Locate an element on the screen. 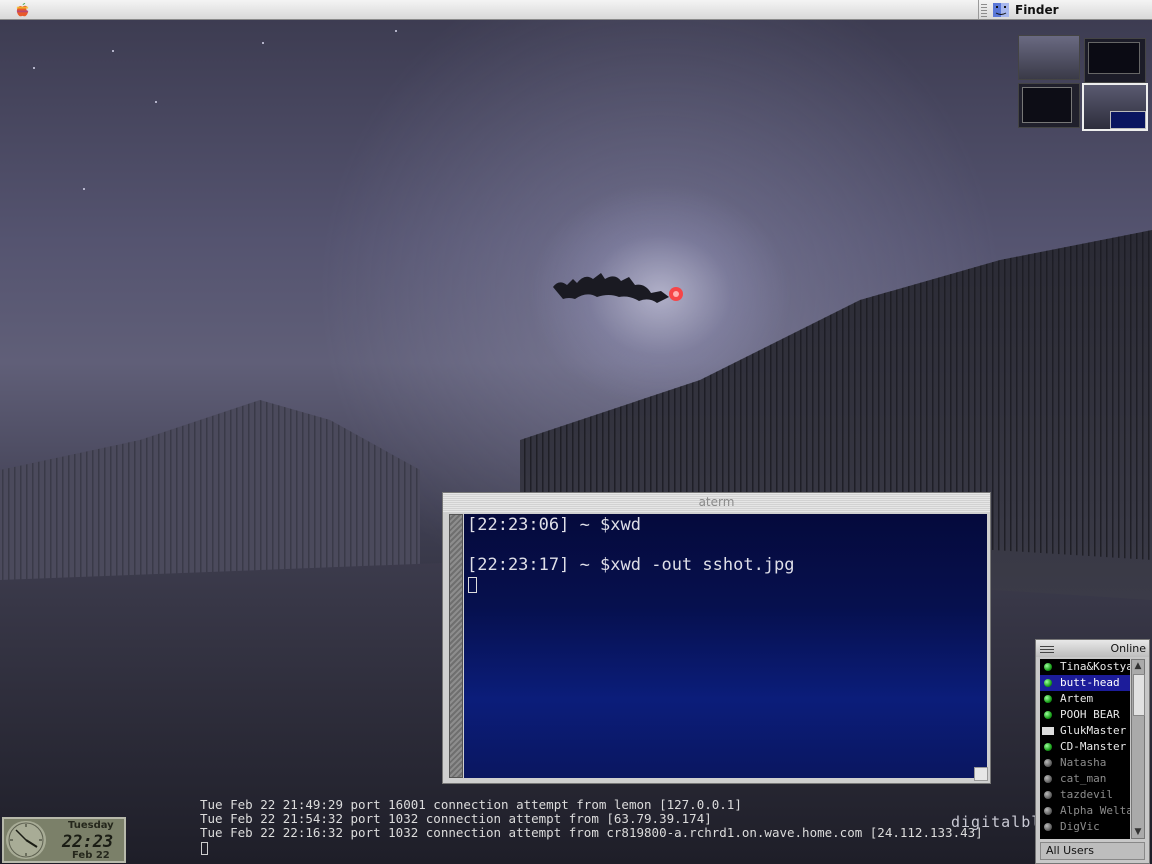 This screenshot has height=864, width=1152. contact-name: CD-Manster is located at coordinates (1093, 746).